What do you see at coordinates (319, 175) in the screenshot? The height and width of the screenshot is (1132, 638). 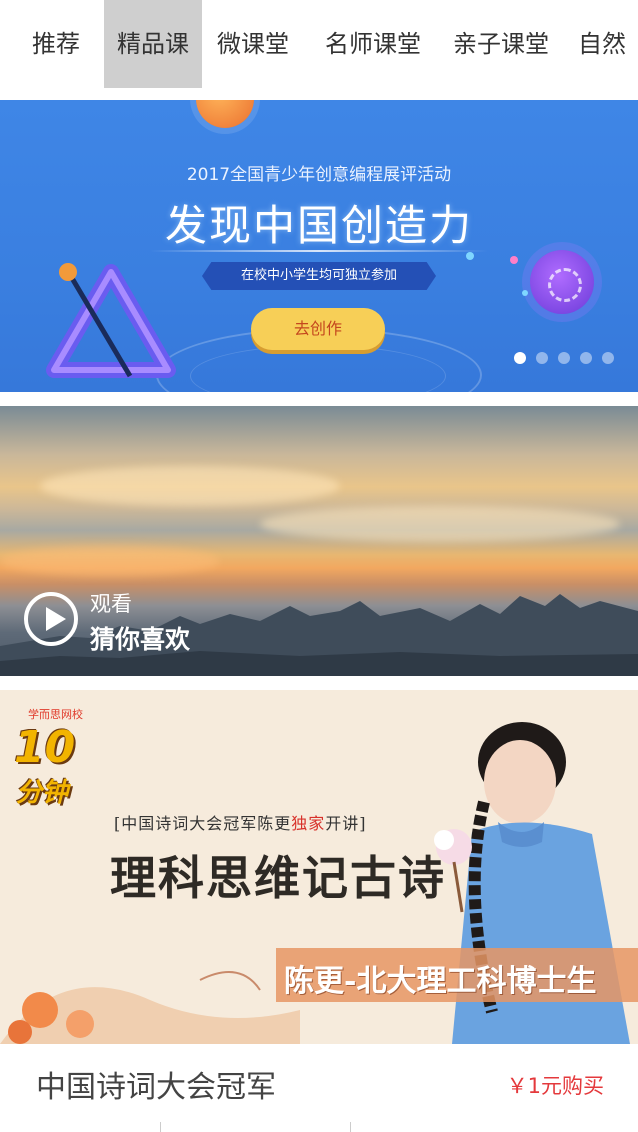 I see `banner-subtitle: 2017全国青少年创意编程展评活动` at bounding box center [319, 175].